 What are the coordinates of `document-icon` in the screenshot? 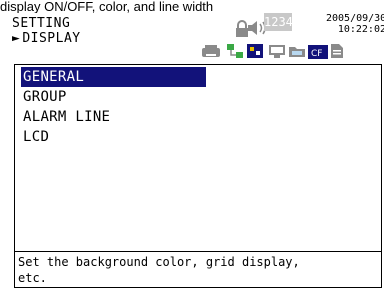 It's located at (337, 51).